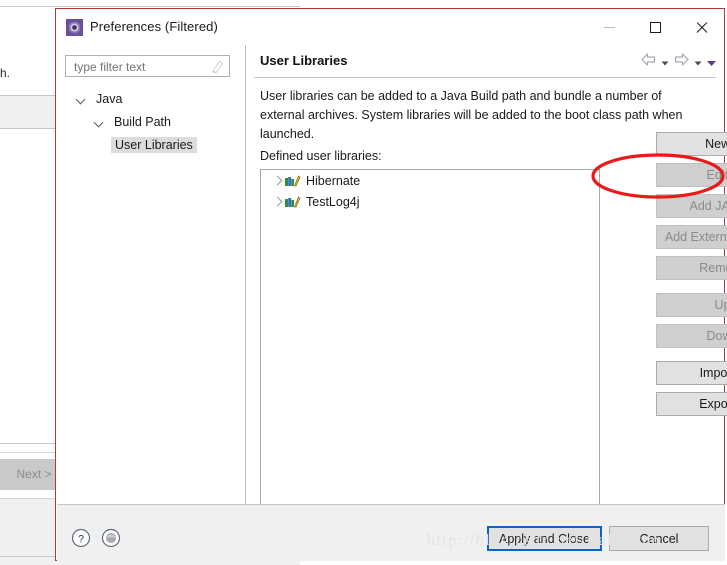  I want to click on page-title: User Libraries, so click(304, 60).